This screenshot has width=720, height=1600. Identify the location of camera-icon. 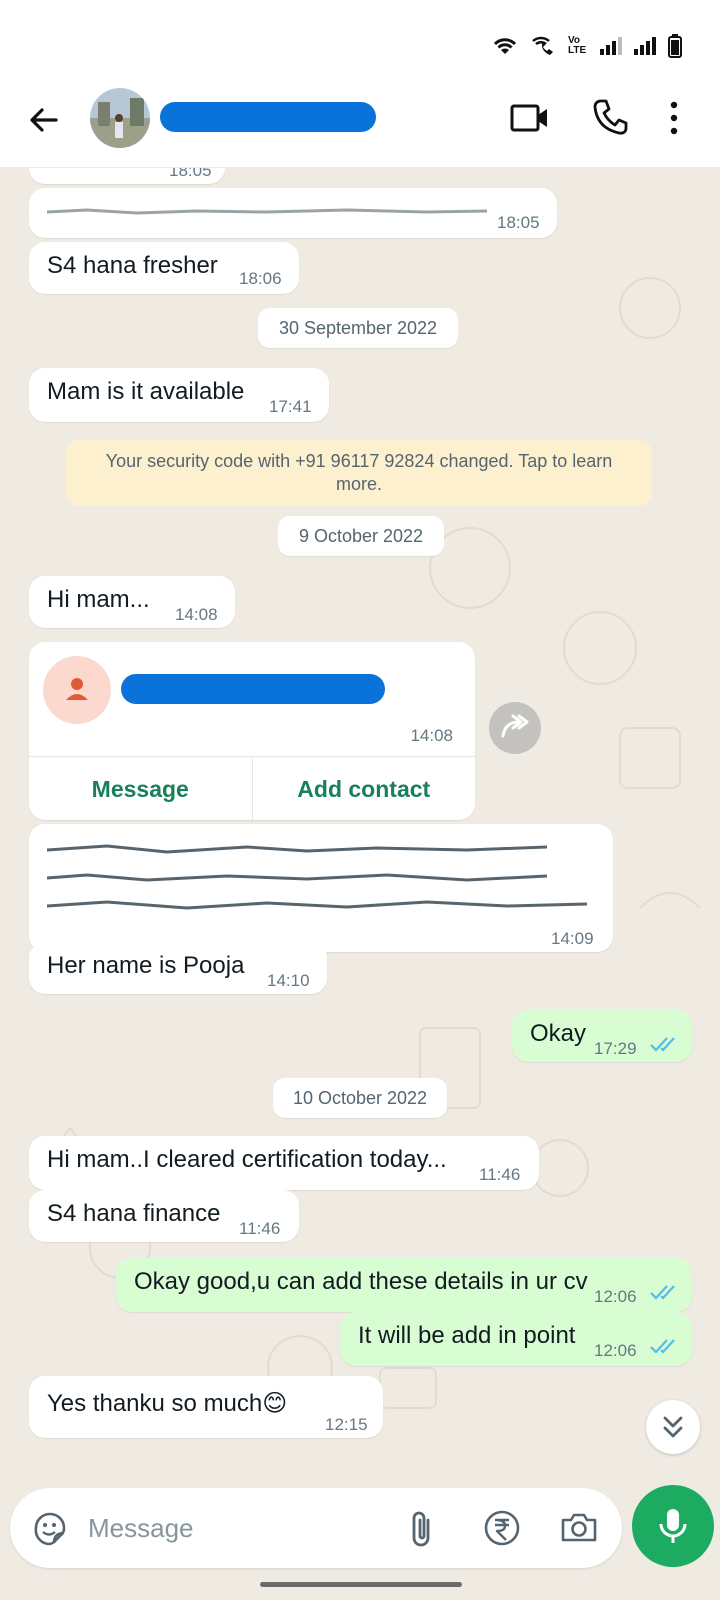
(579, 1527).